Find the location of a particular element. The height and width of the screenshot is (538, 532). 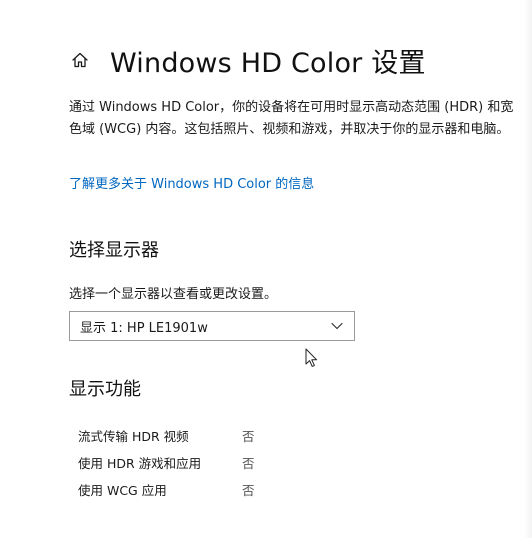

page-header: Windows HD Color 设置 is located at coordinates (248, 60).